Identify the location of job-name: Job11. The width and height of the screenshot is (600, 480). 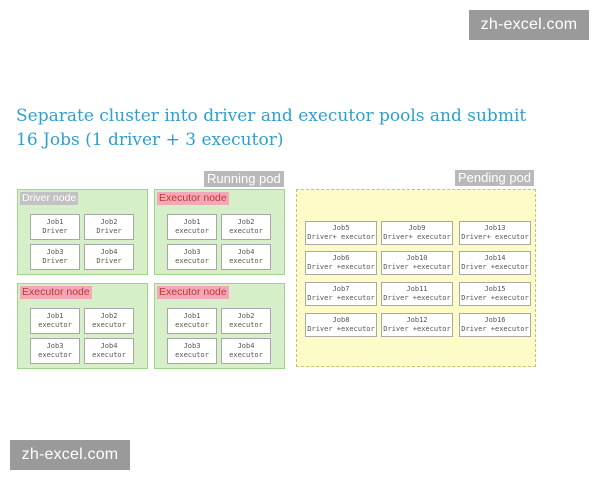
(417, 289).